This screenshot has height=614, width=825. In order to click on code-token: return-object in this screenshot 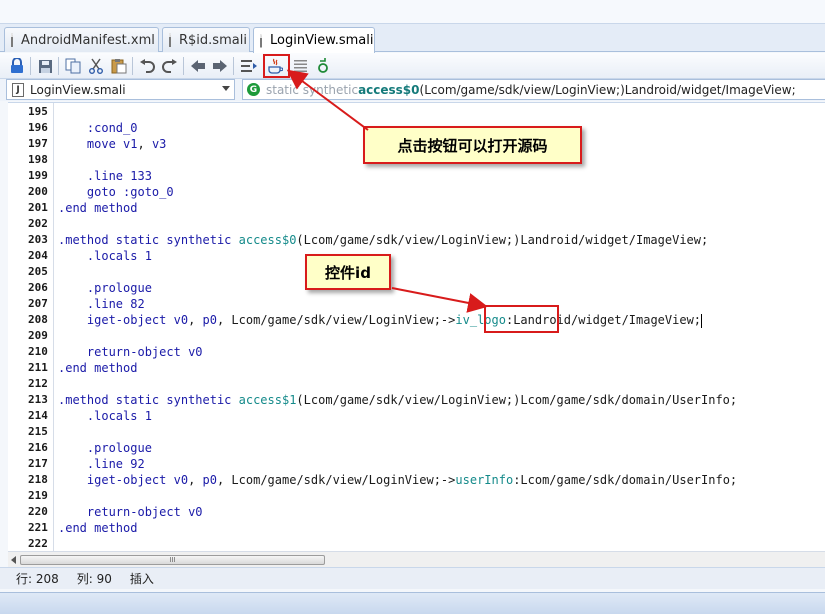, I will do `click(137, 512)`.